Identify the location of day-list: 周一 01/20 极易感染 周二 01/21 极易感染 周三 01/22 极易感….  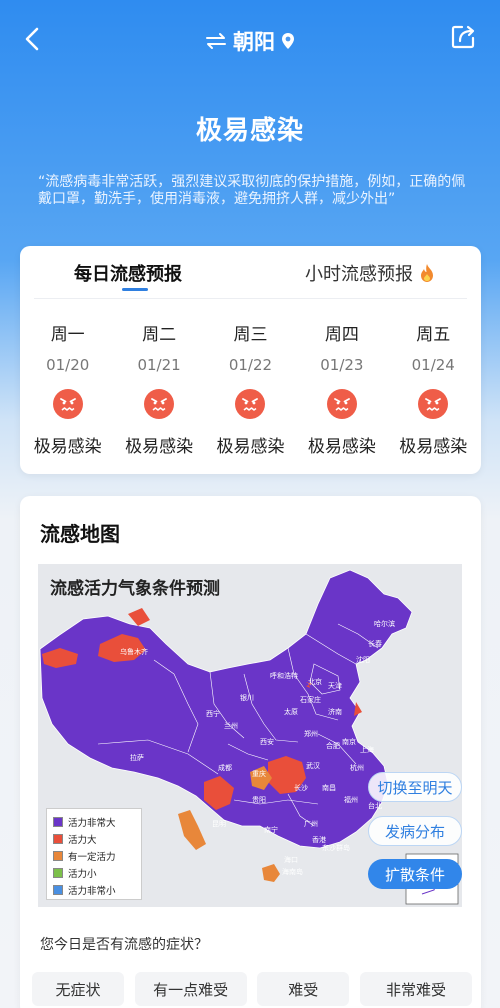
(250, 388).